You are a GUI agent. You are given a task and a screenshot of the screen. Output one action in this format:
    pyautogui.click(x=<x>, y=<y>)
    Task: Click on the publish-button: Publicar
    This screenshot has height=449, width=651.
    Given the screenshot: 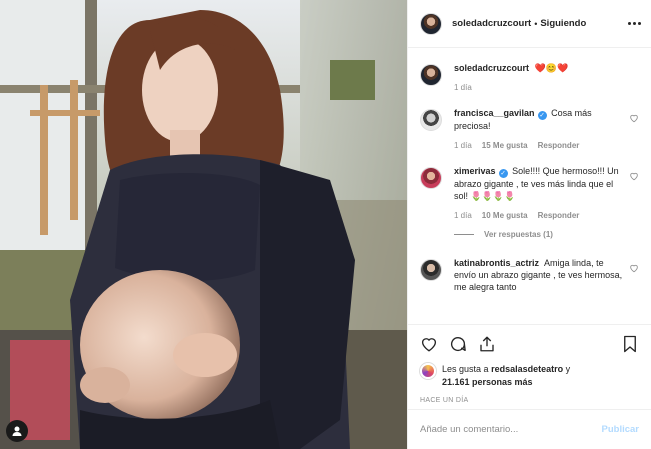 What is the action you would take?
    pyautogui.click(x=621, y=429)
    